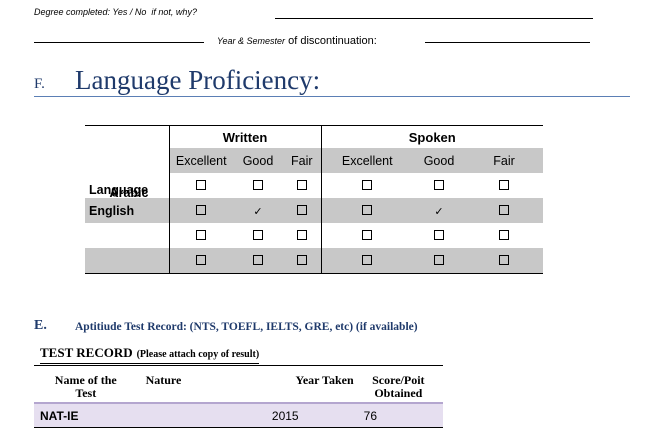 This screenshot has width=660, height=440. What do you see at coordinates (201, 160) in the screenshot?
I see `written-excellent-header: Excellent` at bounding box center [201, 160].